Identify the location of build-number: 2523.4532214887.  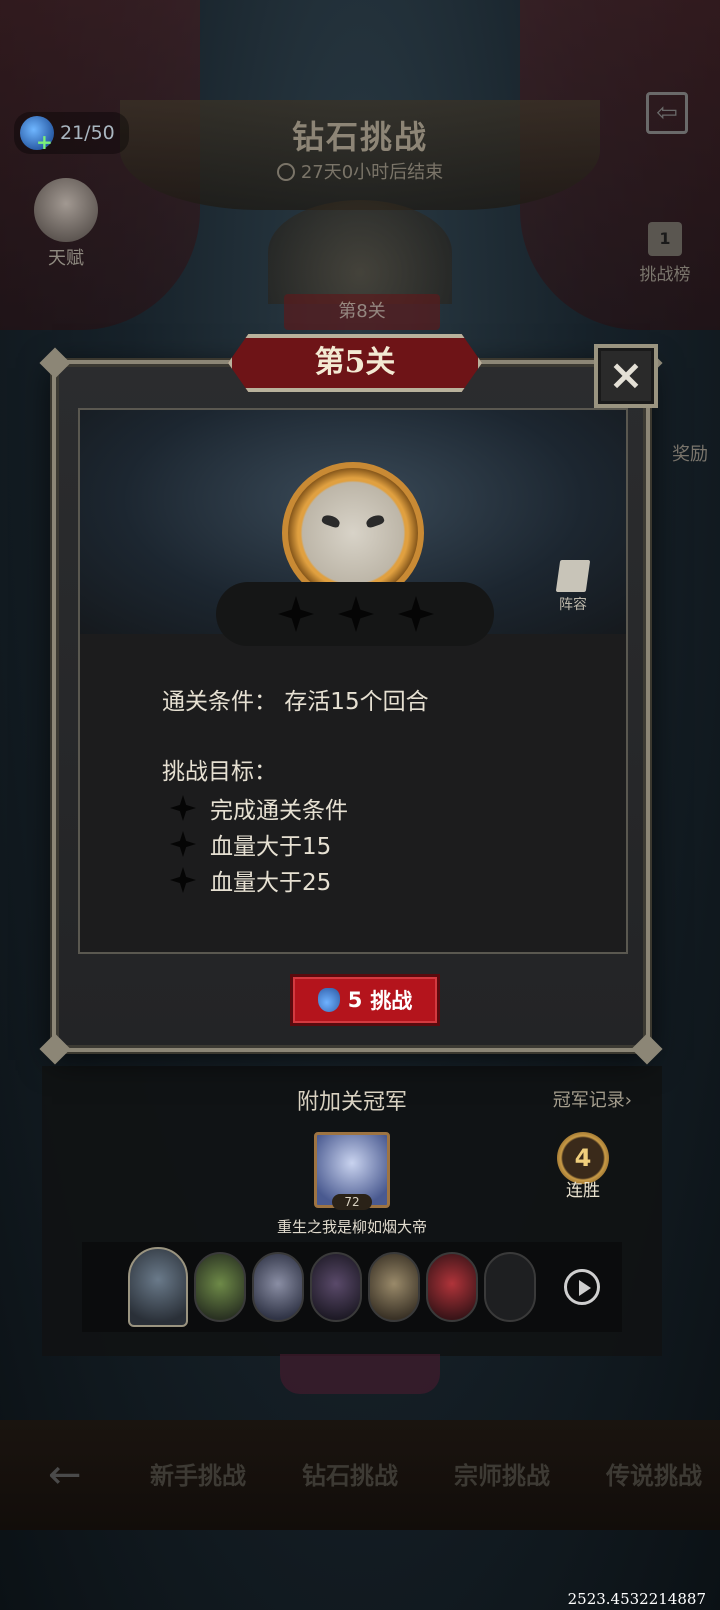
(636, 1599).